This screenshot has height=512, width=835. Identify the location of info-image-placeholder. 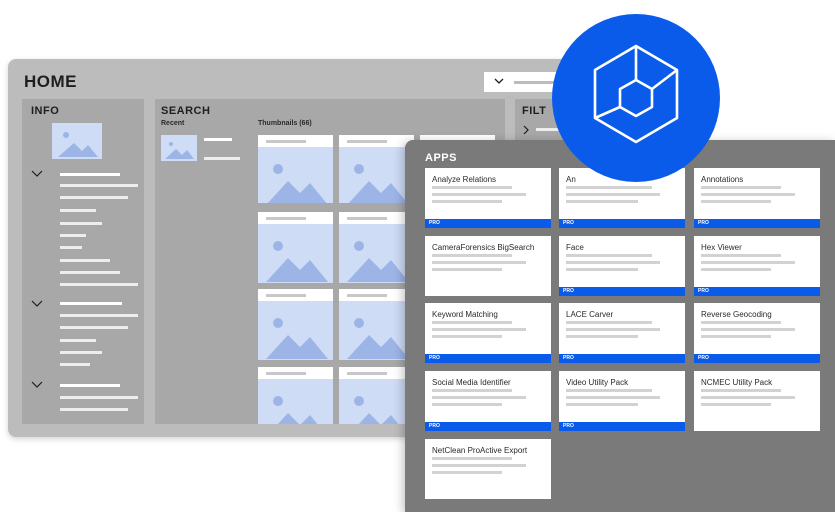
(77, 141).